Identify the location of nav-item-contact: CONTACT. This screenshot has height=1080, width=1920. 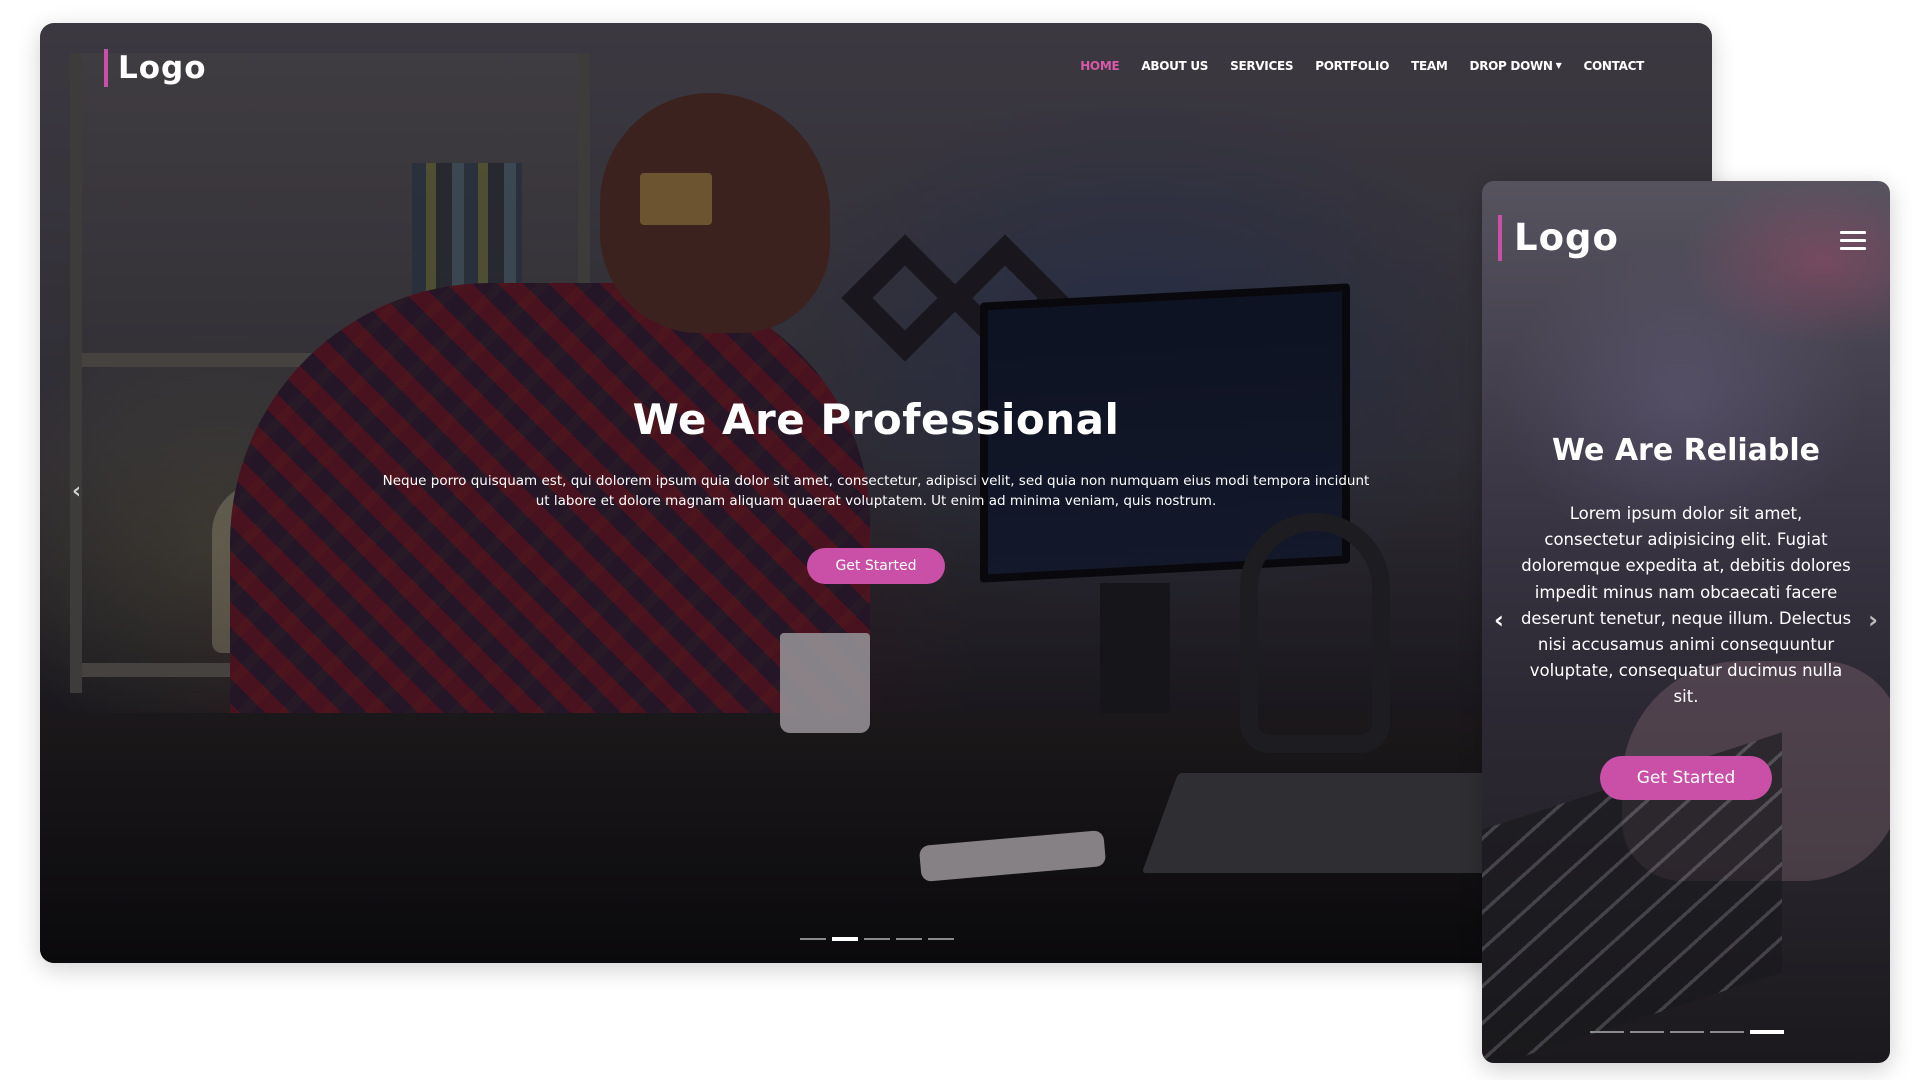
(1614, 66).